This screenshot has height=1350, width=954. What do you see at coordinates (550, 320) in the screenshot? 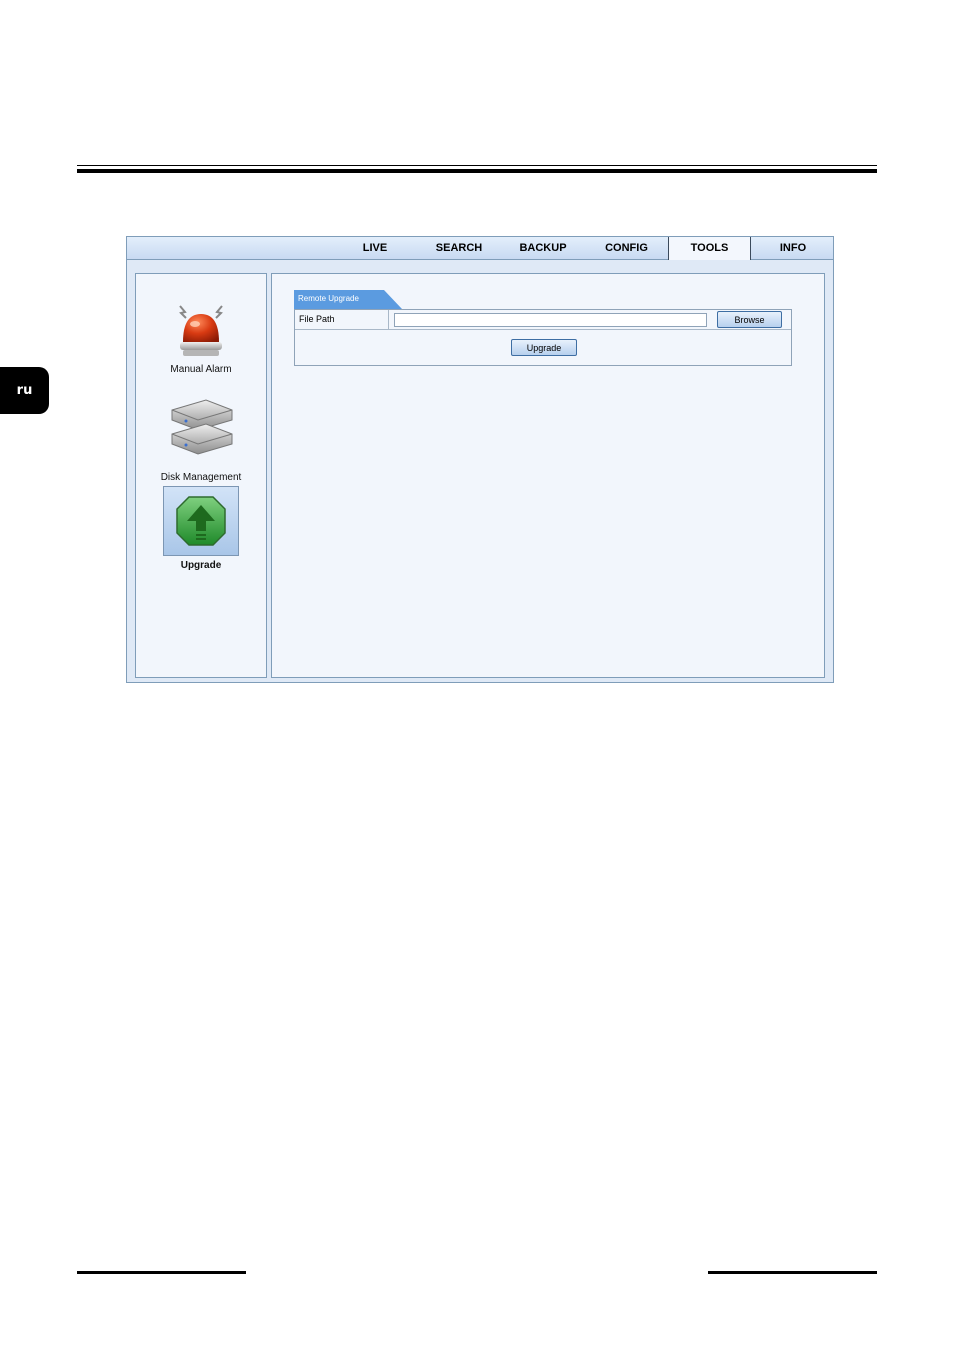
I see `file-path-input` at bounding box center [550, 320].